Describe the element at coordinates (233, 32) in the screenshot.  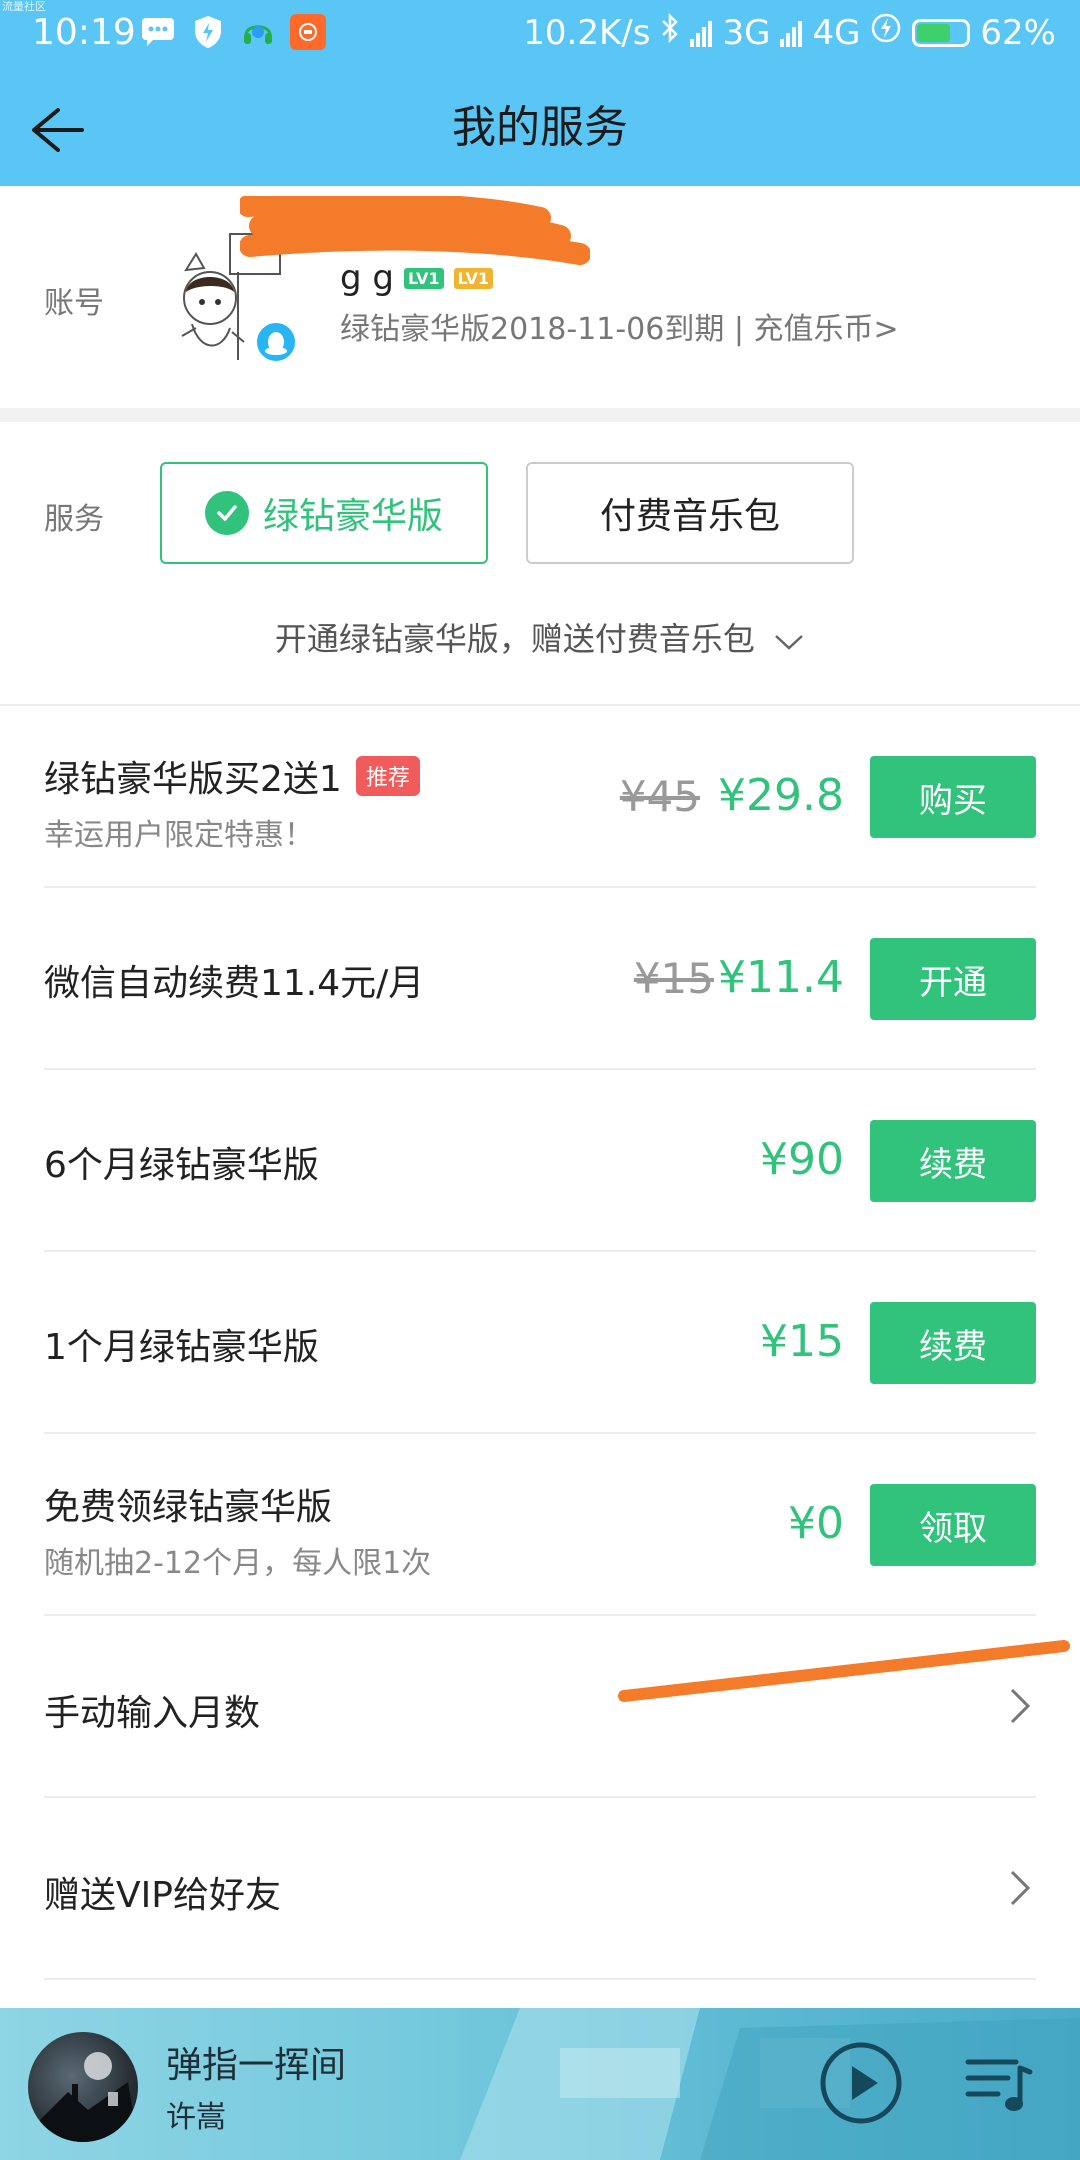
I see `notification-icons` at that location.